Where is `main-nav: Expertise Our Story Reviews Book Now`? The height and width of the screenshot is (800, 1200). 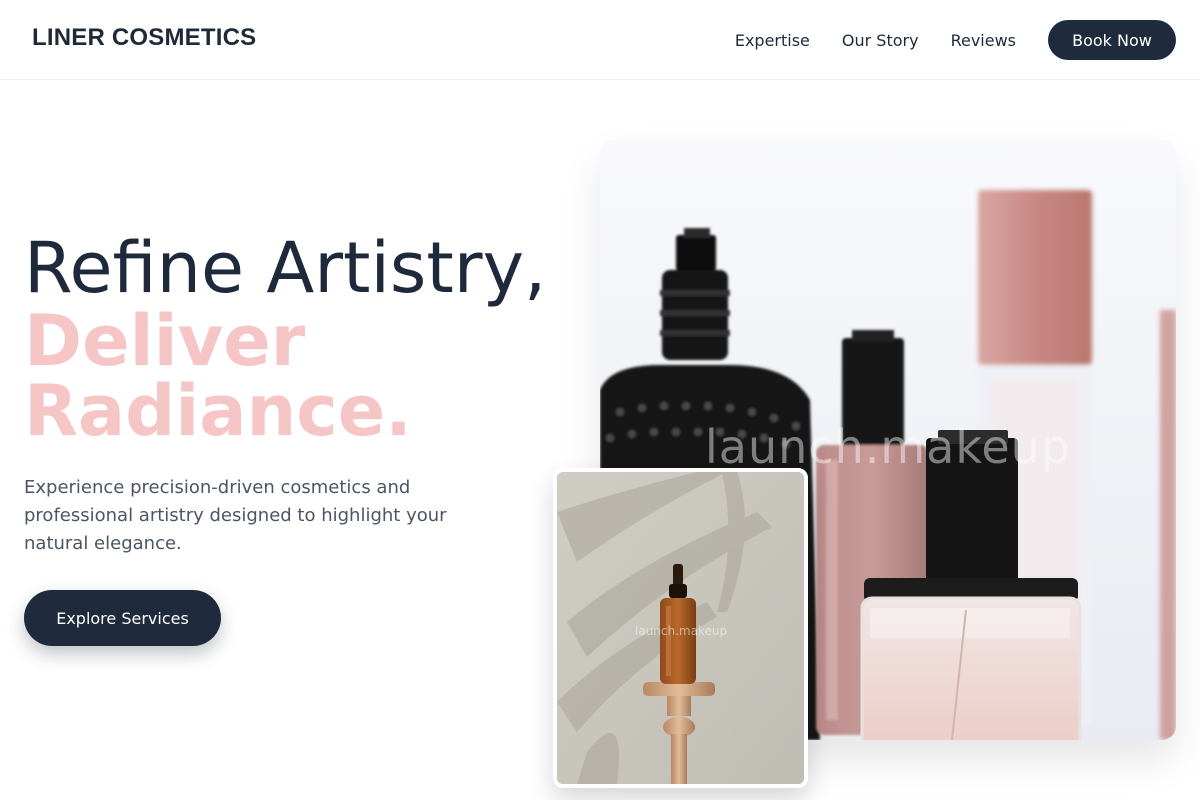 main-nav: Expertise Our Story Reviews Book Now is located at coordinates (955, 40).